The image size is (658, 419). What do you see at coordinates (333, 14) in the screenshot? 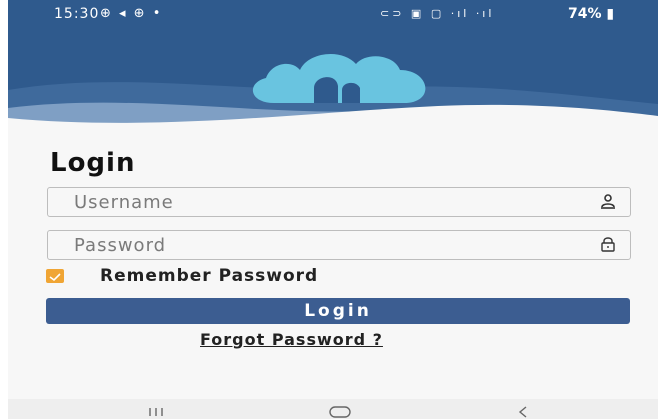
I see `status-bar: 15:30 ⊕ ◂ ⊕ • ⊂⊃ ▣ ▢ ·ıl ·ıl 74% ▮` at bounding box center [333, 14].